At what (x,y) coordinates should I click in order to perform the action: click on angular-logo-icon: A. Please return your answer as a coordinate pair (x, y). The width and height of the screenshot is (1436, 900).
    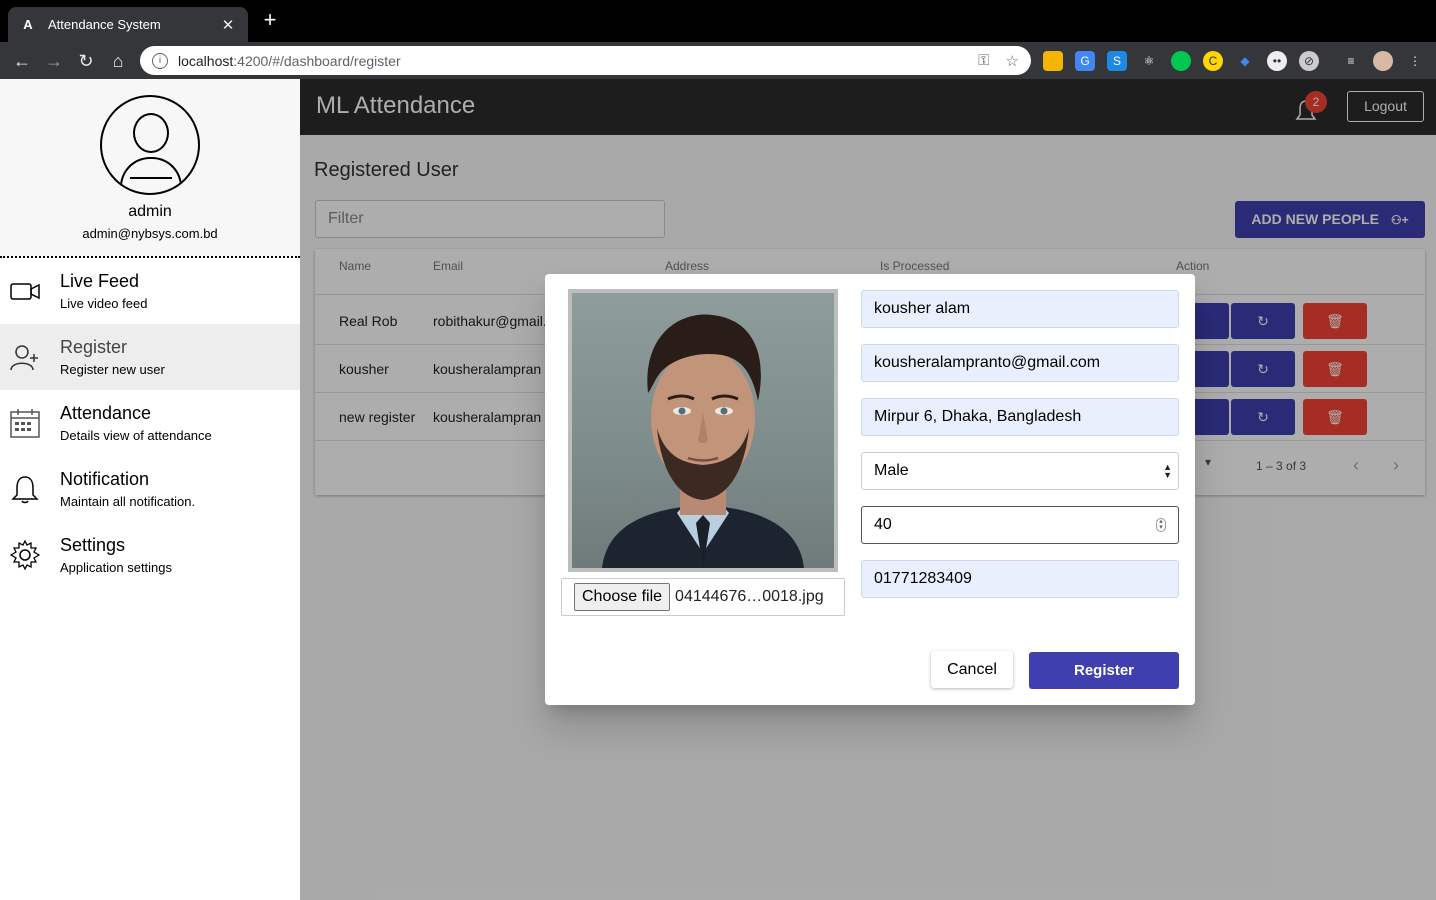
    Looking at the image, I should click on (28, 24).